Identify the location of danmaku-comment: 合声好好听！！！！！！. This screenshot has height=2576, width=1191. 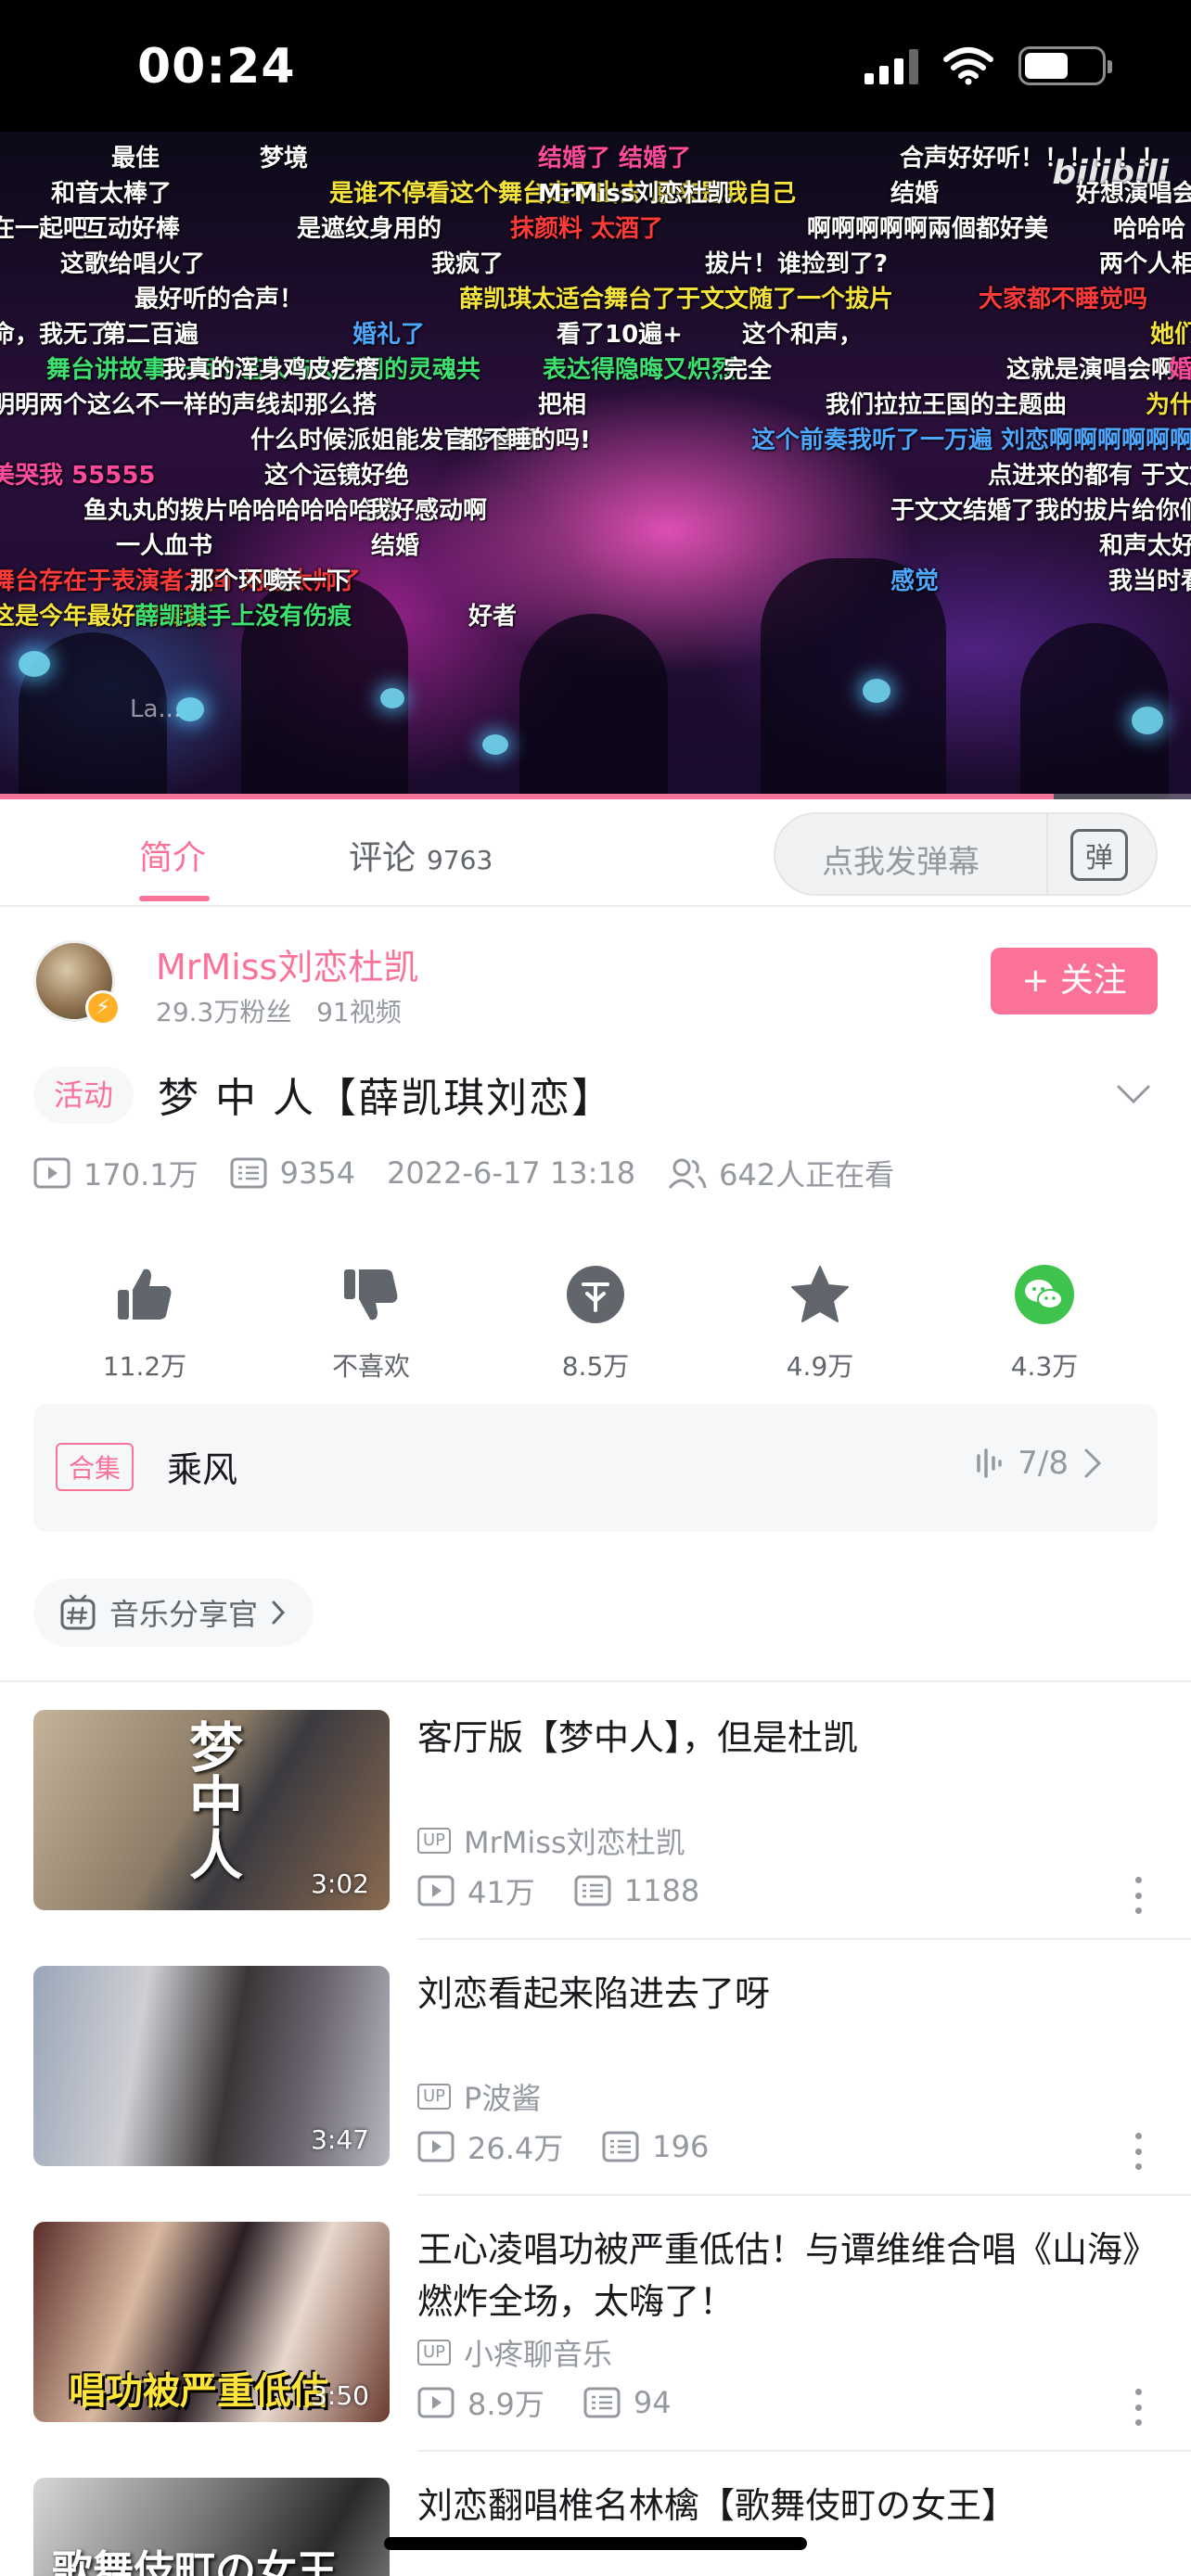
(1033, 158).